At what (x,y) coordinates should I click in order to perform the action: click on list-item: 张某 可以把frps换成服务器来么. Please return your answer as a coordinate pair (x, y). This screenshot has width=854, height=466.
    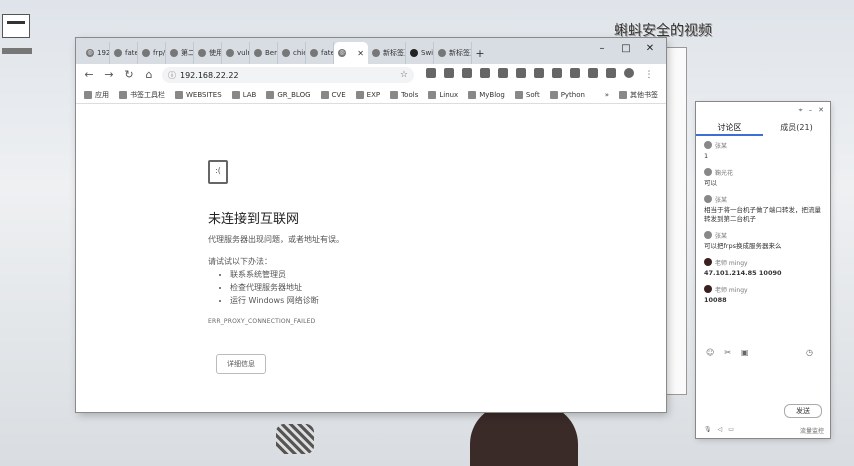
    Looking at the image, I should click on (764, 240).